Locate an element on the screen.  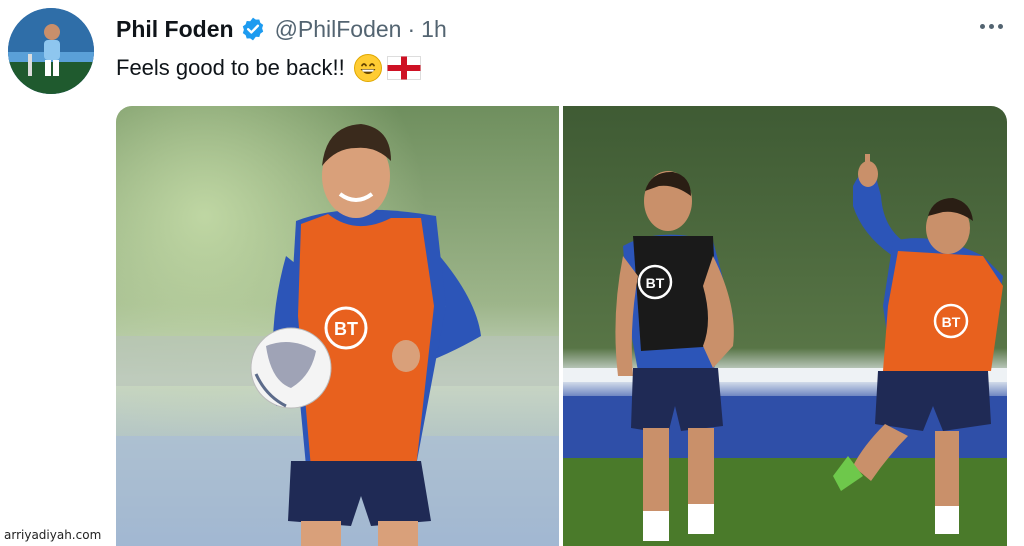
display-name: Phil Foden is located at coordinates (175, 29).